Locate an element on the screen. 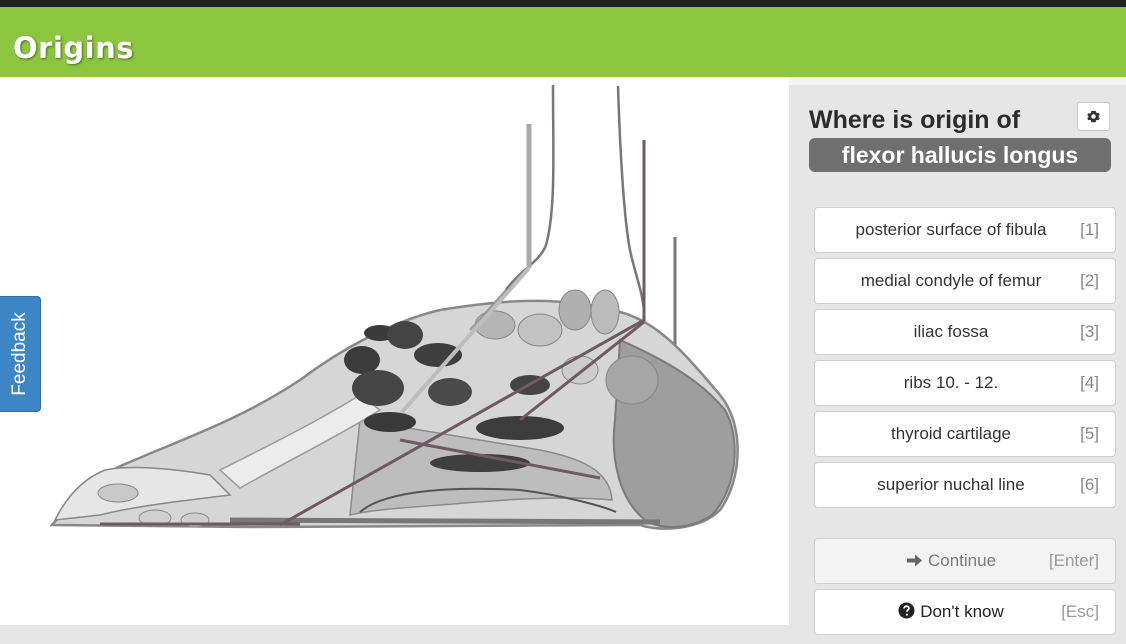 This screenshot has height=644, width=1126. answer-option-1: posterior surface of fibula [1] is located at coordinates (965, 230).